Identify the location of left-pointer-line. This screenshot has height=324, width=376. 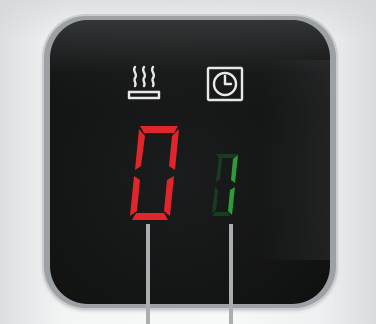
(148, 274).